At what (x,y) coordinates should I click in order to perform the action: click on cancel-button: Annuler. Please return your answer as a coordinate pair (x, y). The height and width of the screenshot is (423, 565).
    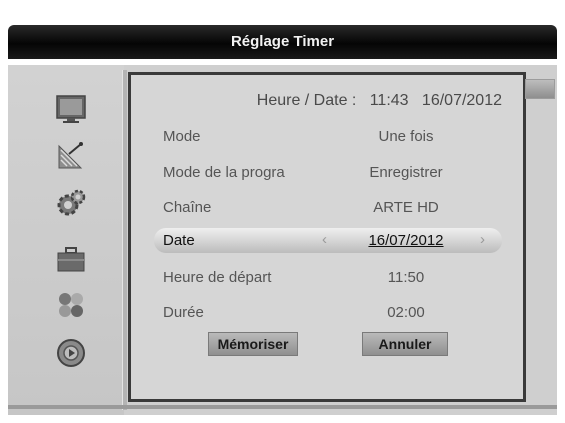
    Looking at the image, I should click on (405, 344).